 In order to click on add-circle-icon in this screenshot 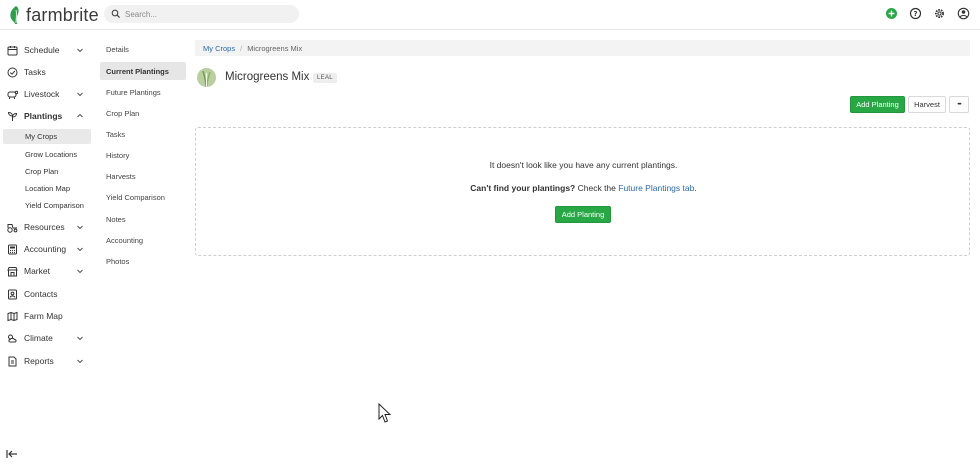, I will do `click(891, 13)`.